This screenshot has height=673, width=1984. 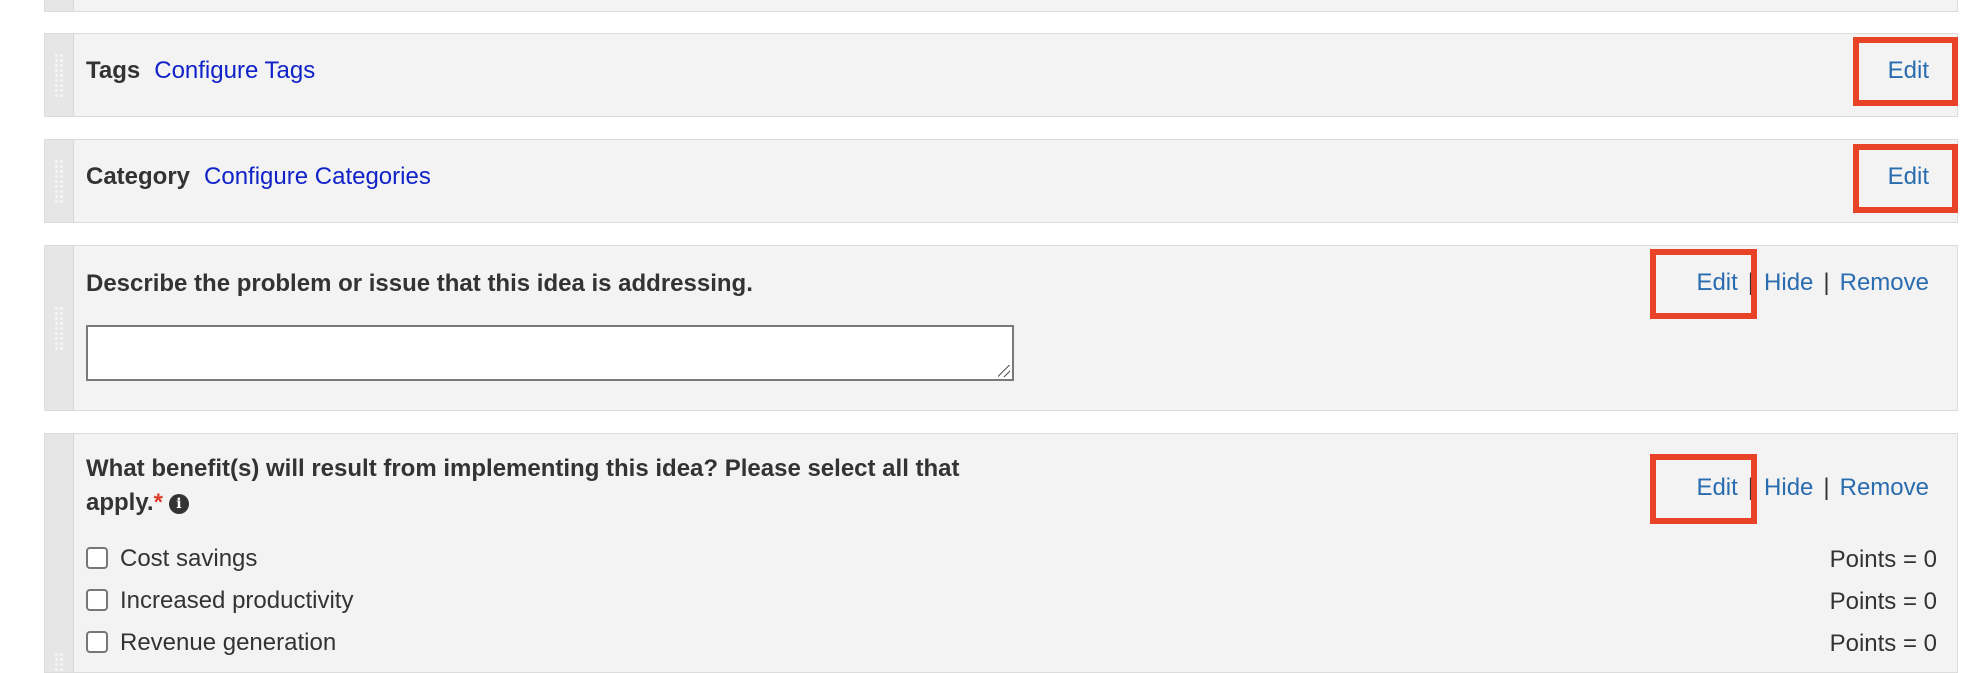 I want to click on configure-tags-link: Configure Tags, so click(x=234, y=70).